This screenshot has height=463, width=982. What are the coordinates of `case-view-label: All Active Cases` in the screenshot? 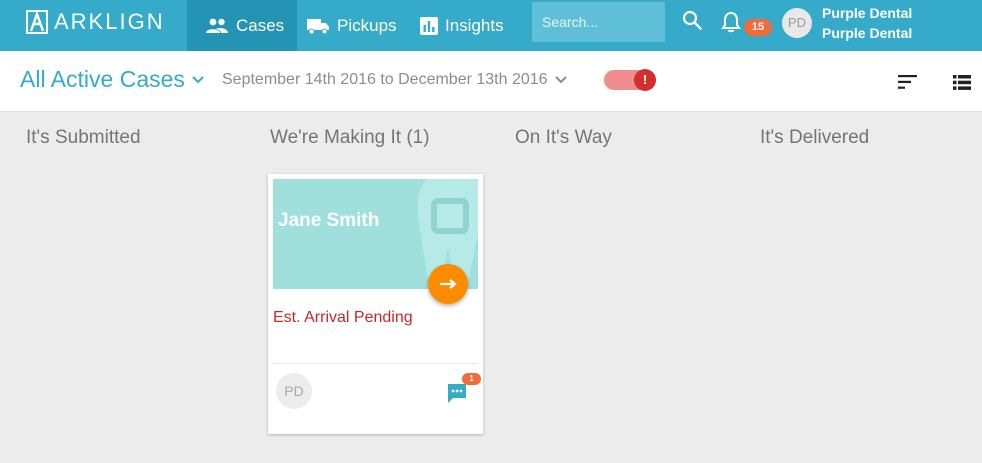 It's located at (102, 79).